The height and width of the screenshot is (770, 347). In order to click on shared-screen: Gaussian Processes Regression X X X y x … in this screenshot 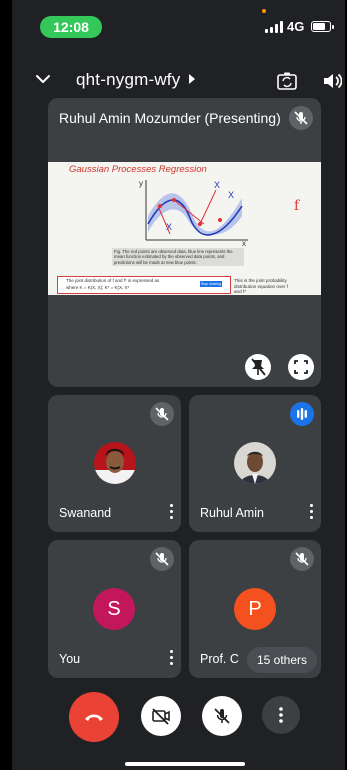, I will do `click(184, 228)`.